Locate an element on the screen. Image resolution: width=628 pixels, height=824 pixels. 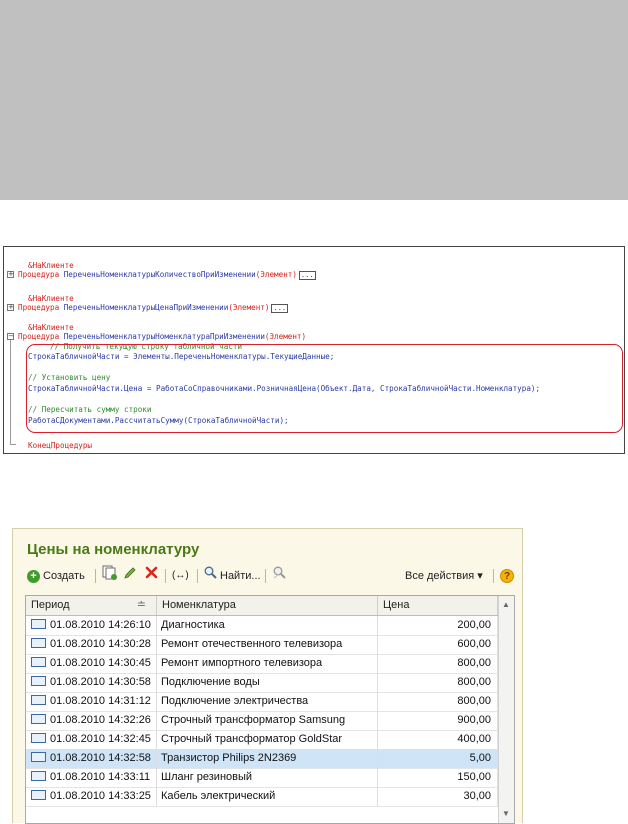
table-row: 01.08.2010 14:26:10 Диагностика 200,00 is located at coordinates (262, 626).